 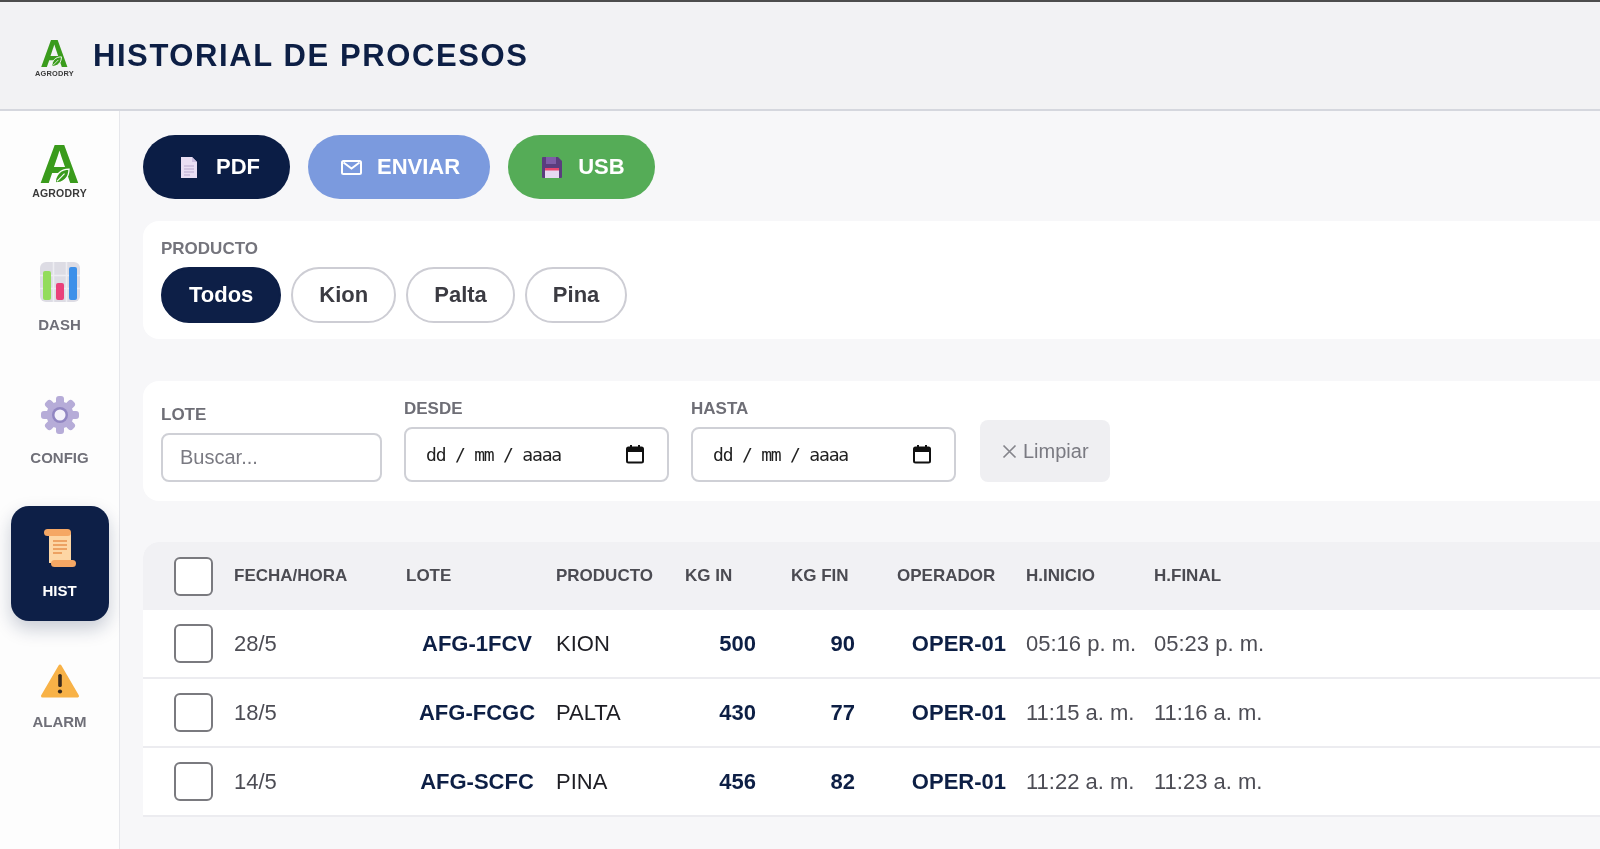 What do you see at coordinates (1009, 451) in the screenshot?
I see `close-icon` at bounding box center [1009, 451].